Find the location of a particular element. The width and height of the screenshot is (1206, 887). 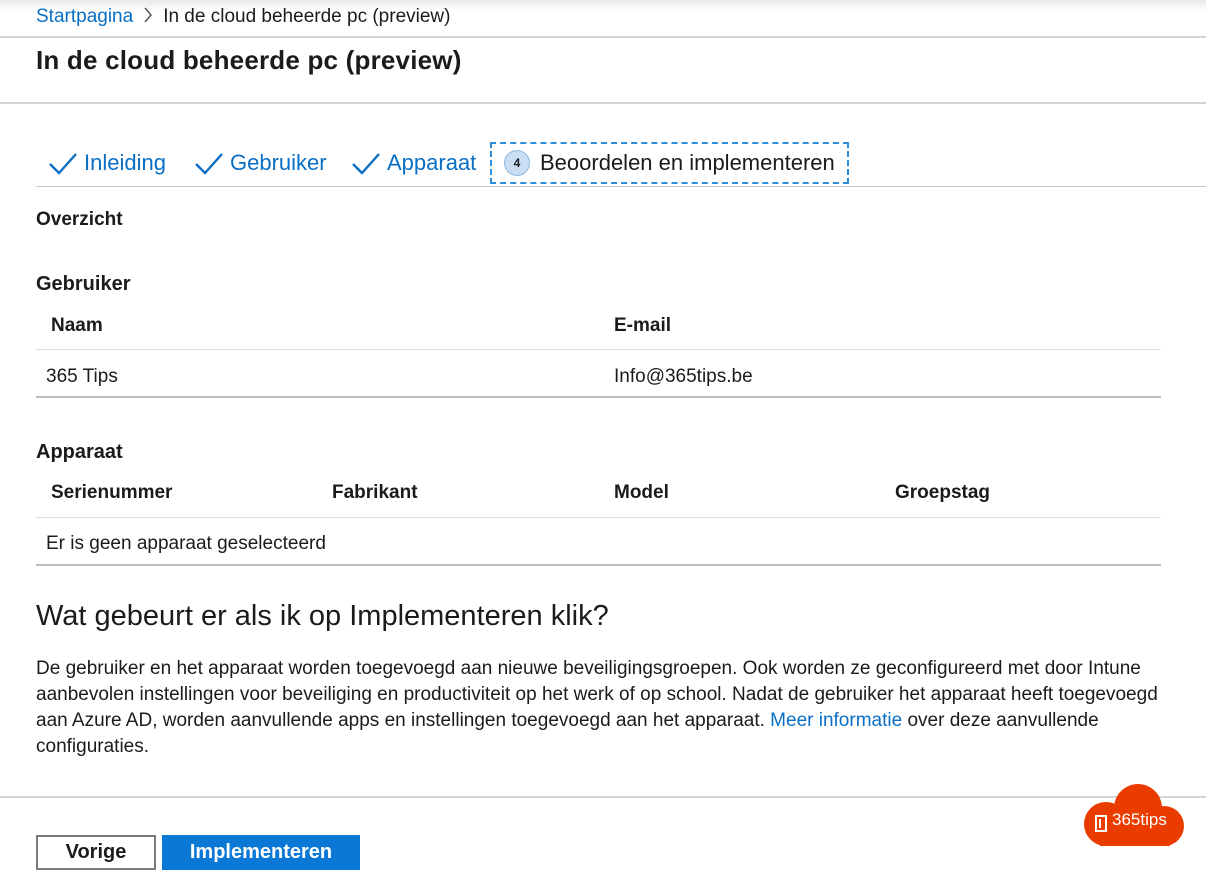

column-header-model: Model is located at coordinates (641, 492).